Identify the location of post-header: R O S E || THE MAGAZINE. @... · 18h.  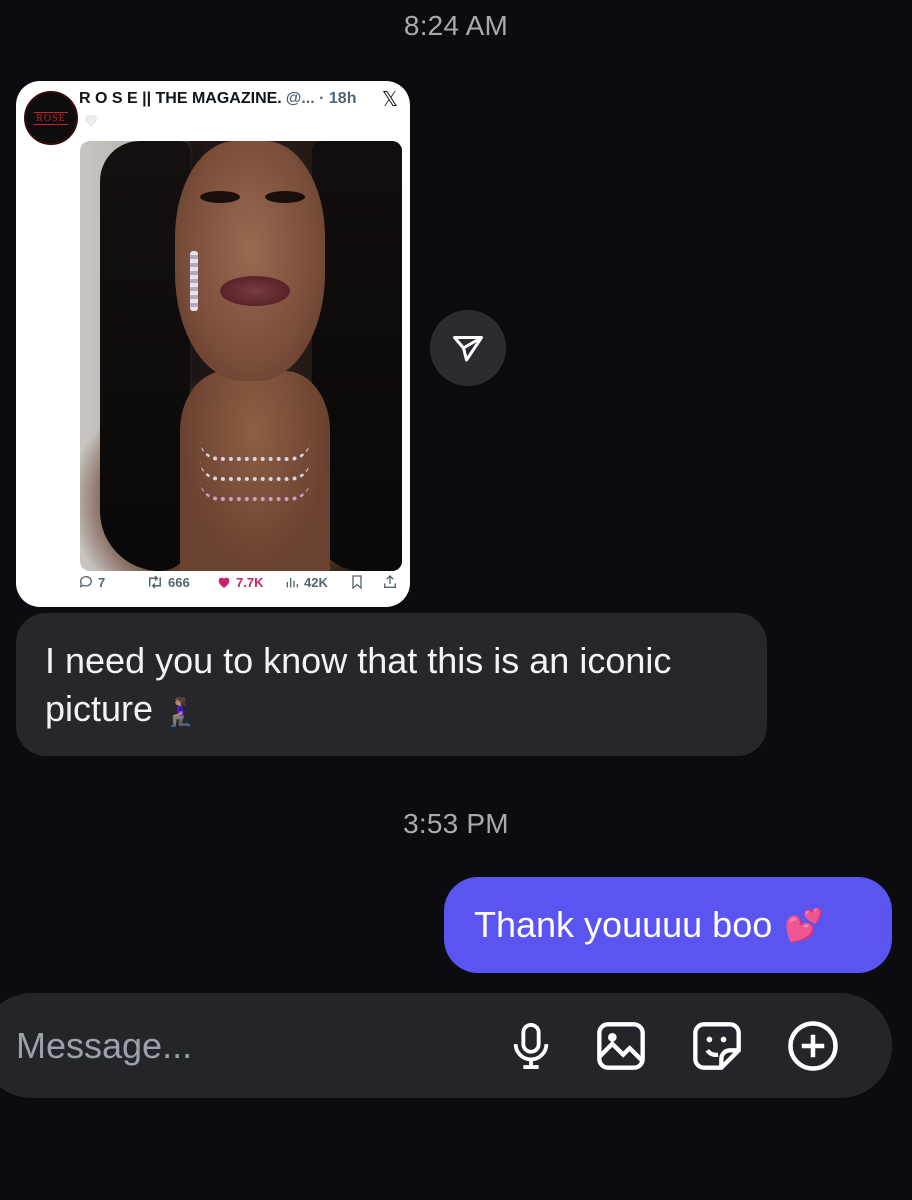
(217, 99).